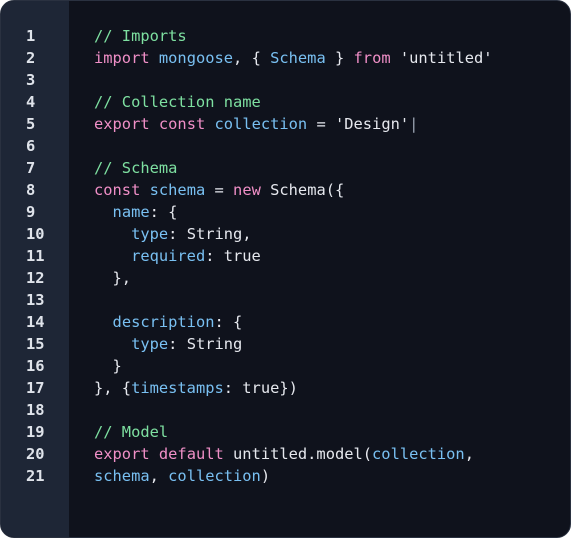 The height and width of the screenshot is (538, 571). What do you see at coordinates (210, 234) in the screenshot?
I see `code-token-plain: : String,` at bounding box center [210, 234].